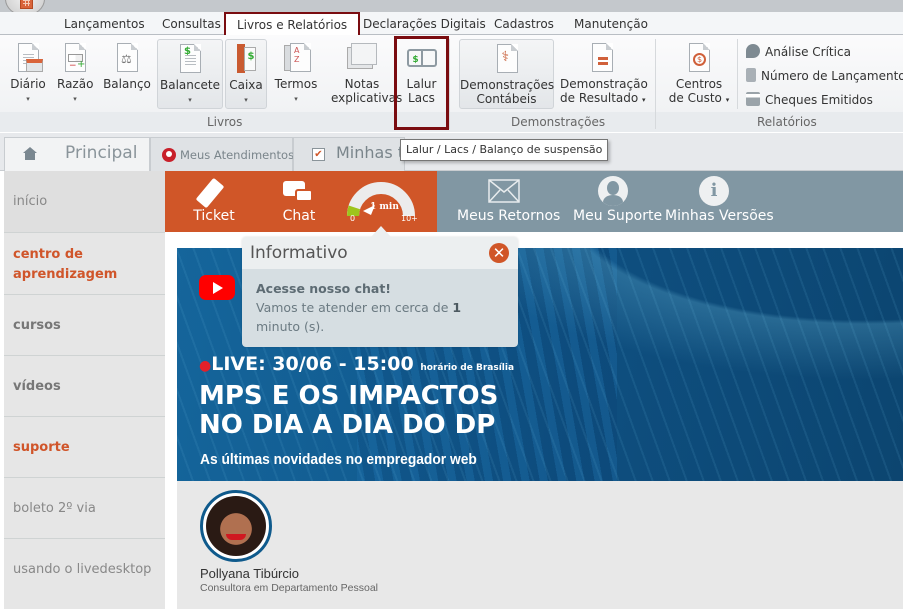 The height and width of the screenshot is (609, 903). I want to click on presenter-role: Consultora em Departamento Pessoal, so click(289, 588).